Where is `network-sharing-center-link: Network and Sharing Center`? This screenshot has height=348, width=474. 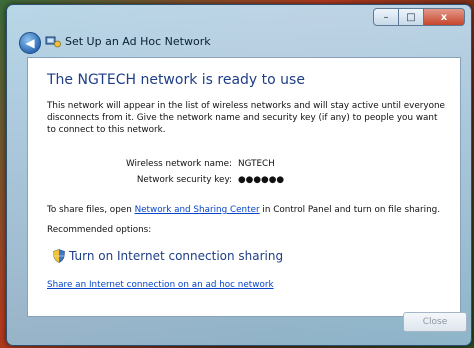 network-sharing-center-link: Network and Sharing Center is located at coordinates (197, 210).